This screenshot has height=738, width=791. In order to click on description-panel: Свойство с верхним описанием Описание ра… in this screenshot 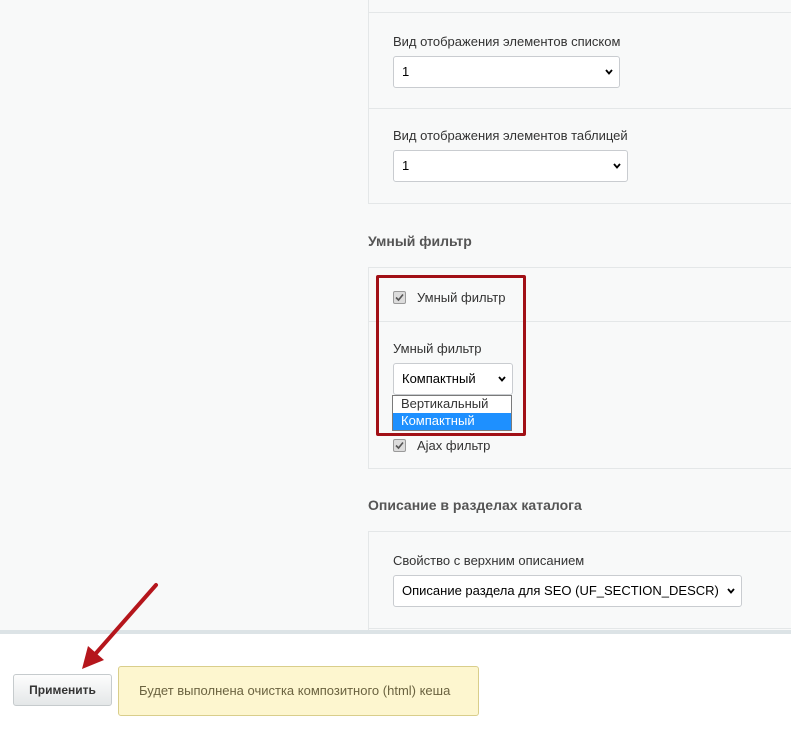, I will do `click(579, 586)`.